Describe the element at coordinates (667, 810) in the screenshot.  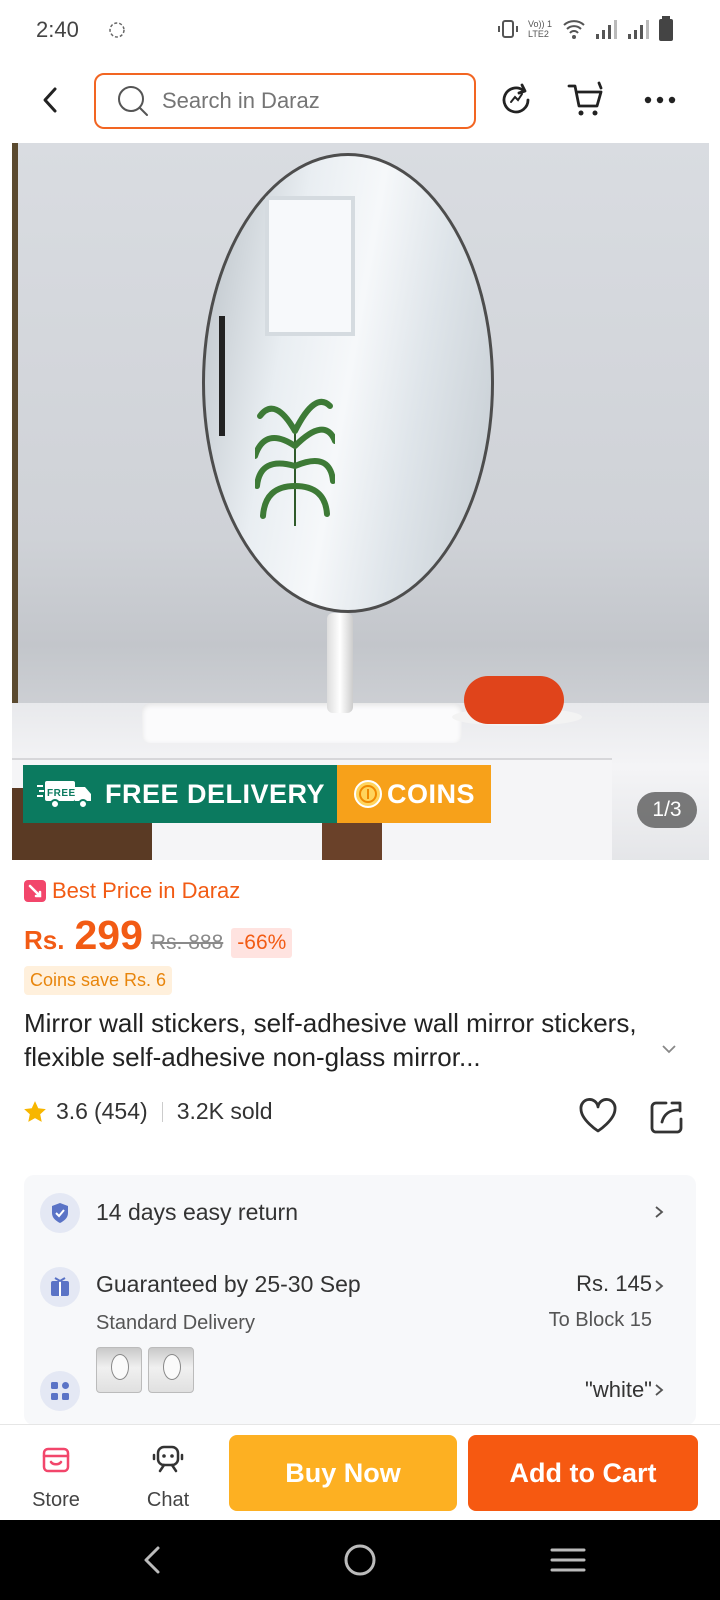
I see `image-counter: 1/3` at that location.